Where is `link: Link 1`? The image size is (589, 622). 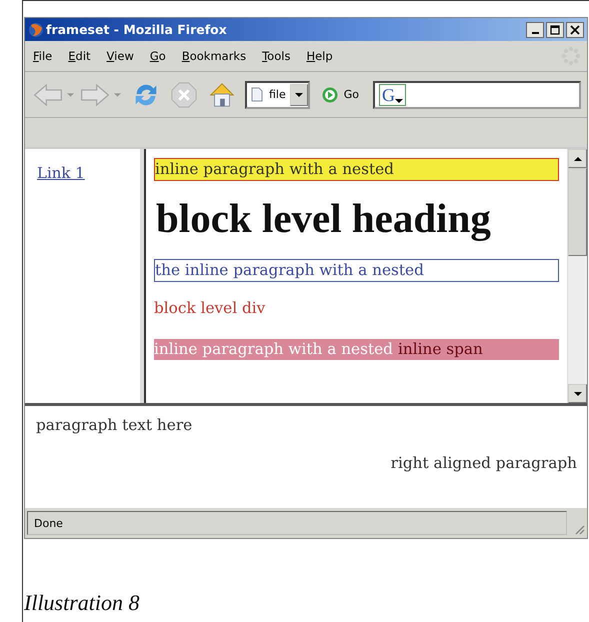
link: Link 1 is located at coordinates (61, 173).